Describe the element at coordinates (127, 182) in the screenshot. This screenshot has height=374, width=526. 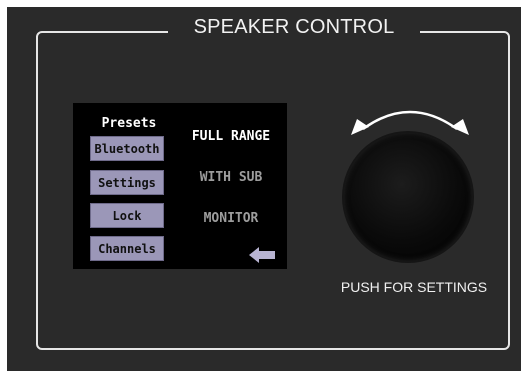
I see `settings-button: Settings` at that location.